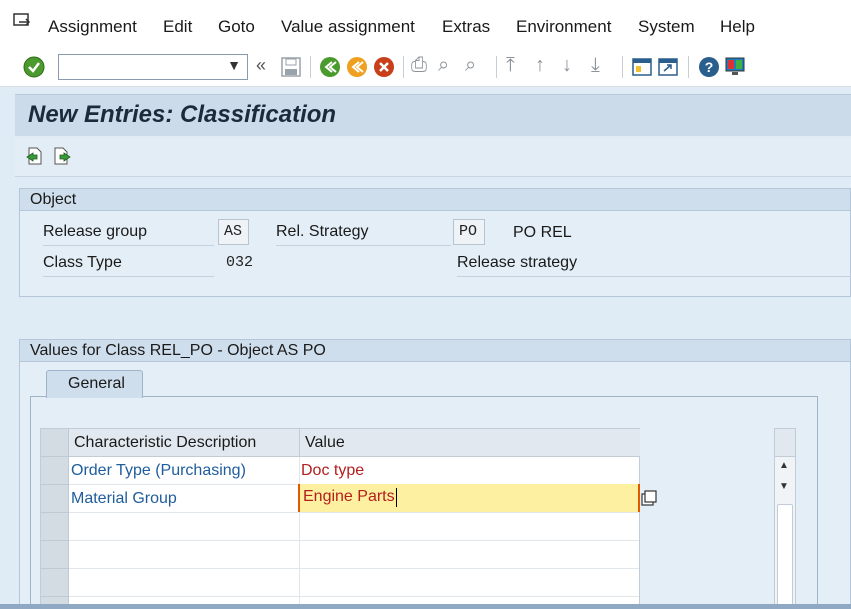 Image resolution: width=851 pixels, height=609 pixels. Describe the element at coordinates (433, 157) in the screenshot. I see `application-toolbar` at that location.